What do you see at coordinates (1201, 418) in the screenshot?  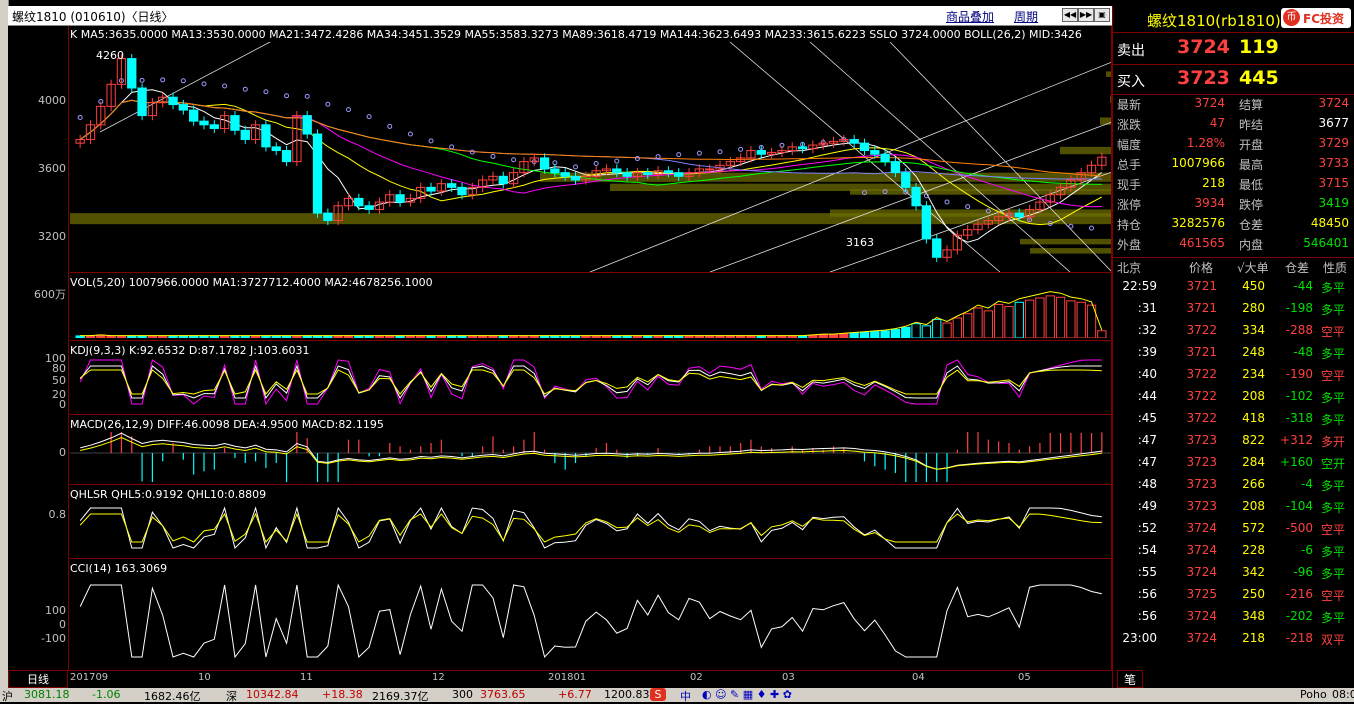 I see `tick-price: 3722` at bounding box center [1201, 418].